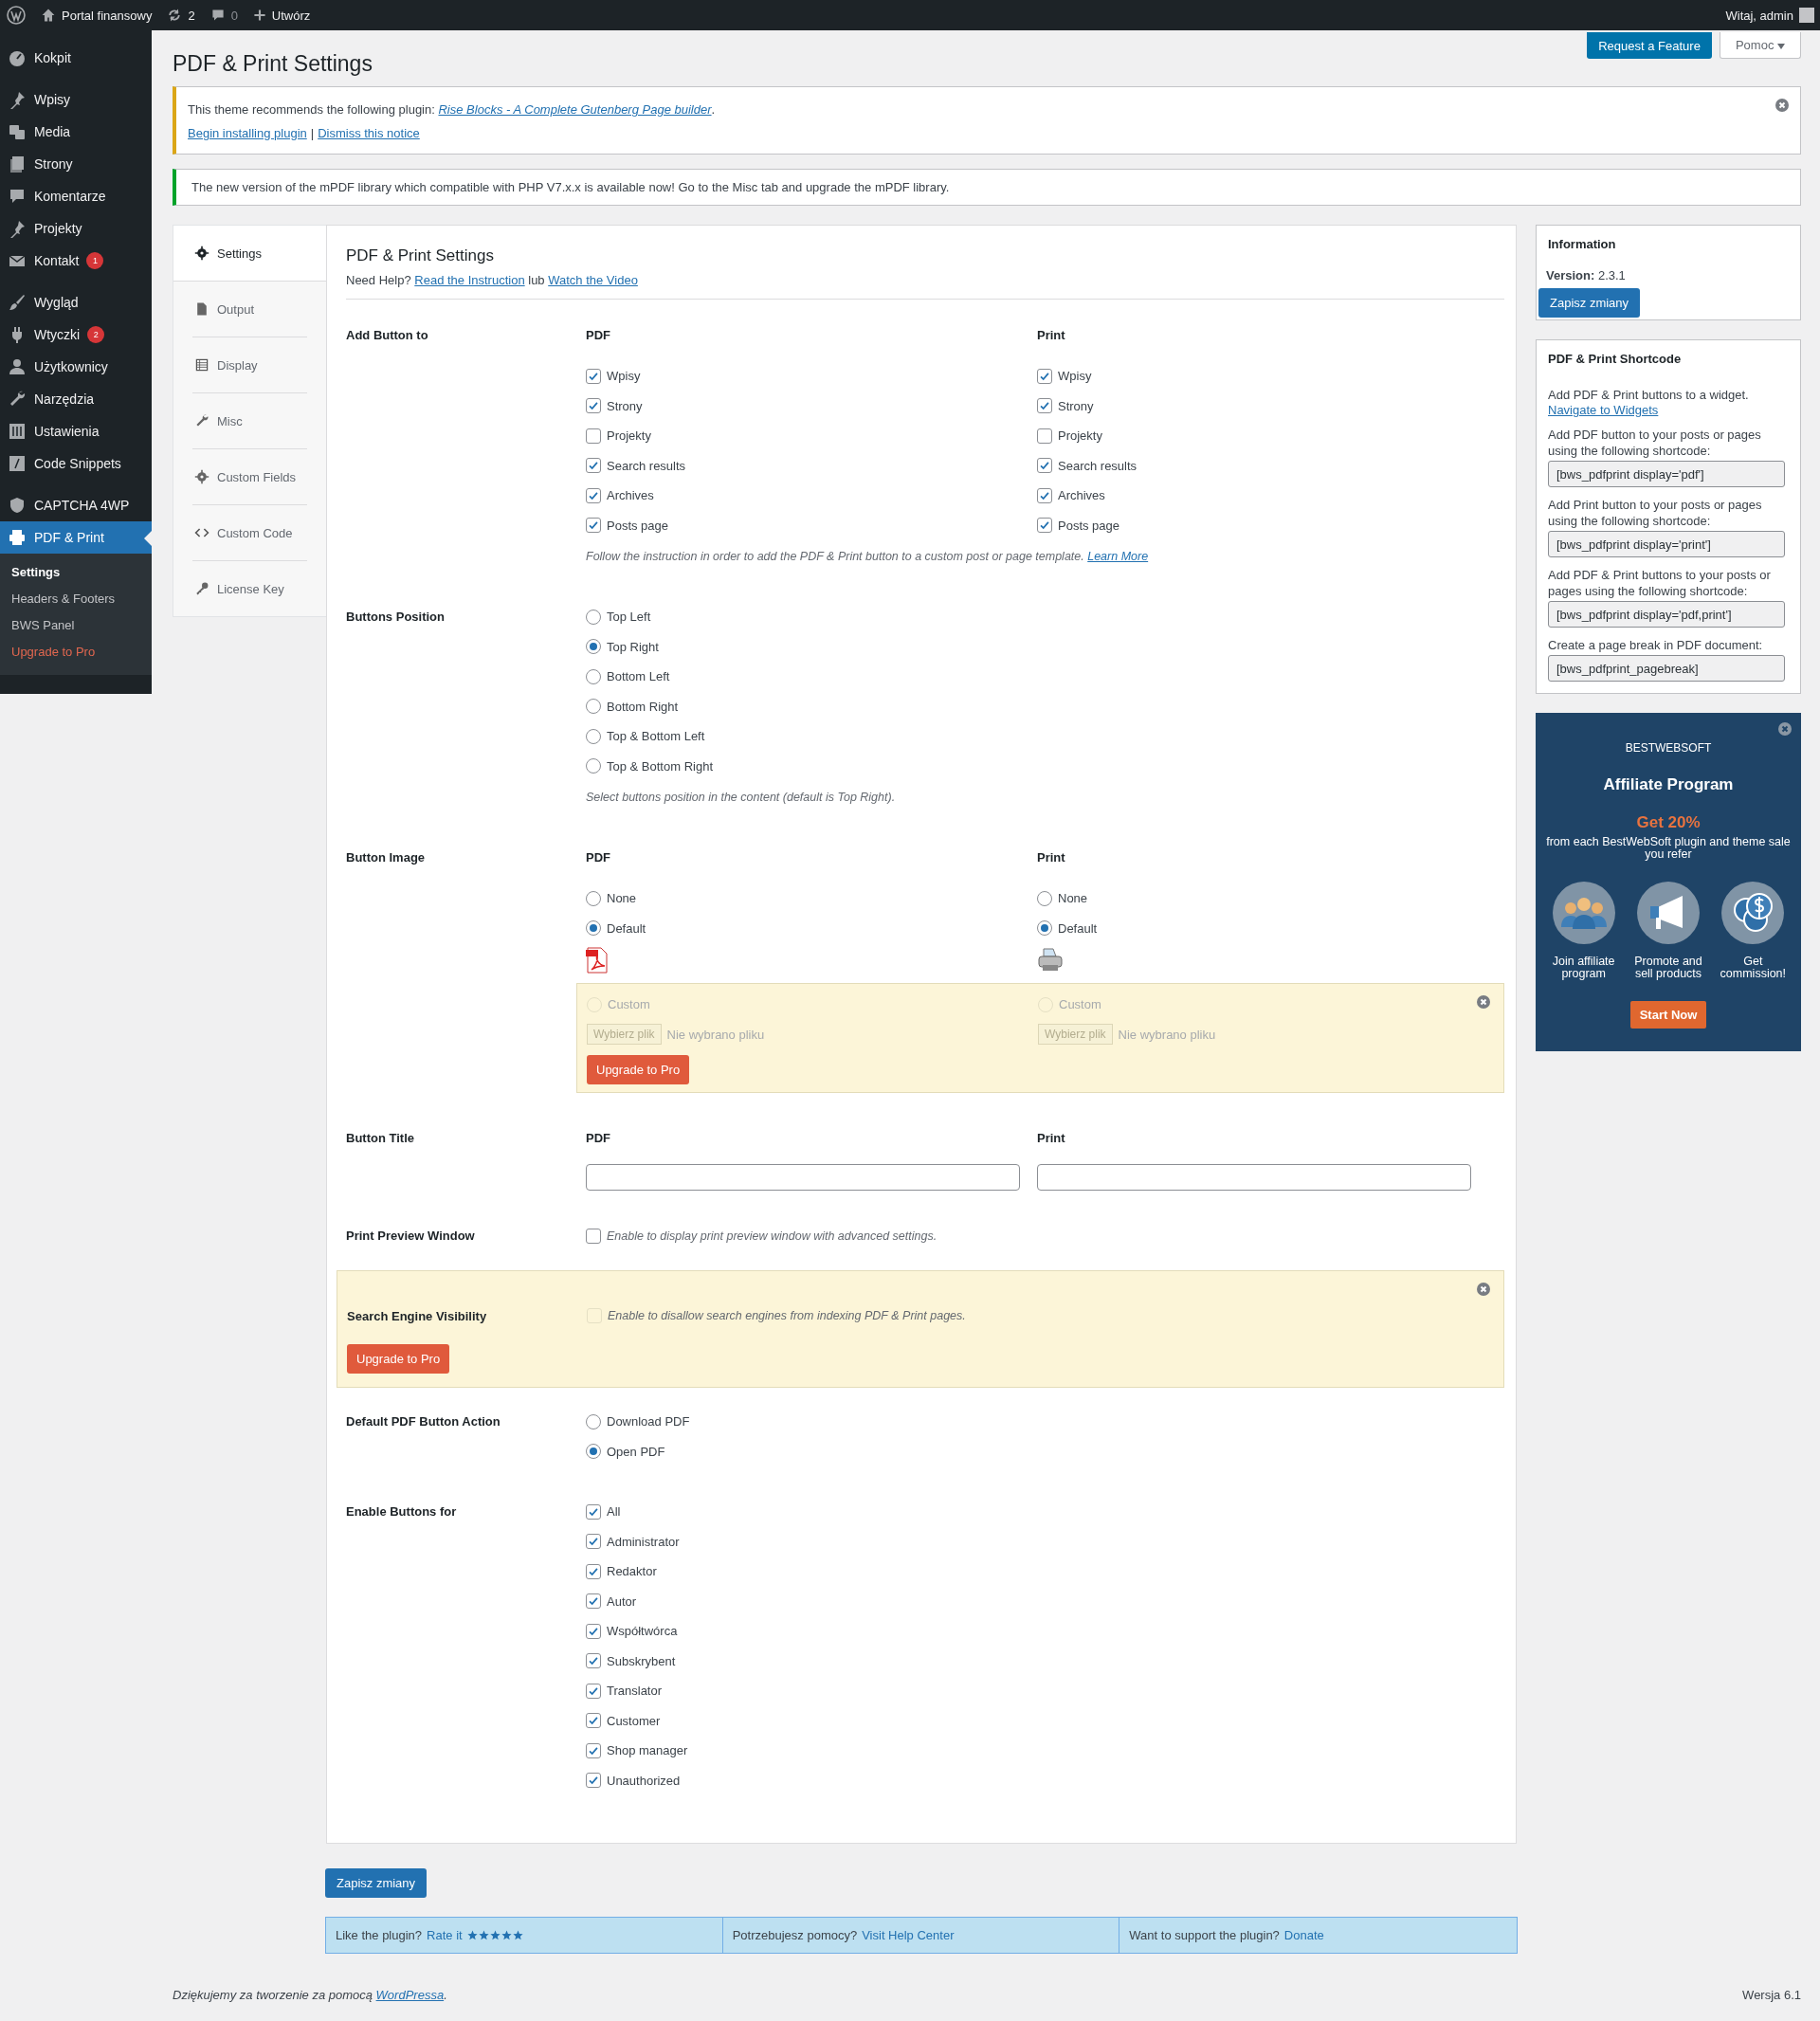 The width and height of the screenshot is (1820, 2021). Describe the element at coordinates (625, 405) in the screenshot. I see `checkbox-label: Strony` at that location.